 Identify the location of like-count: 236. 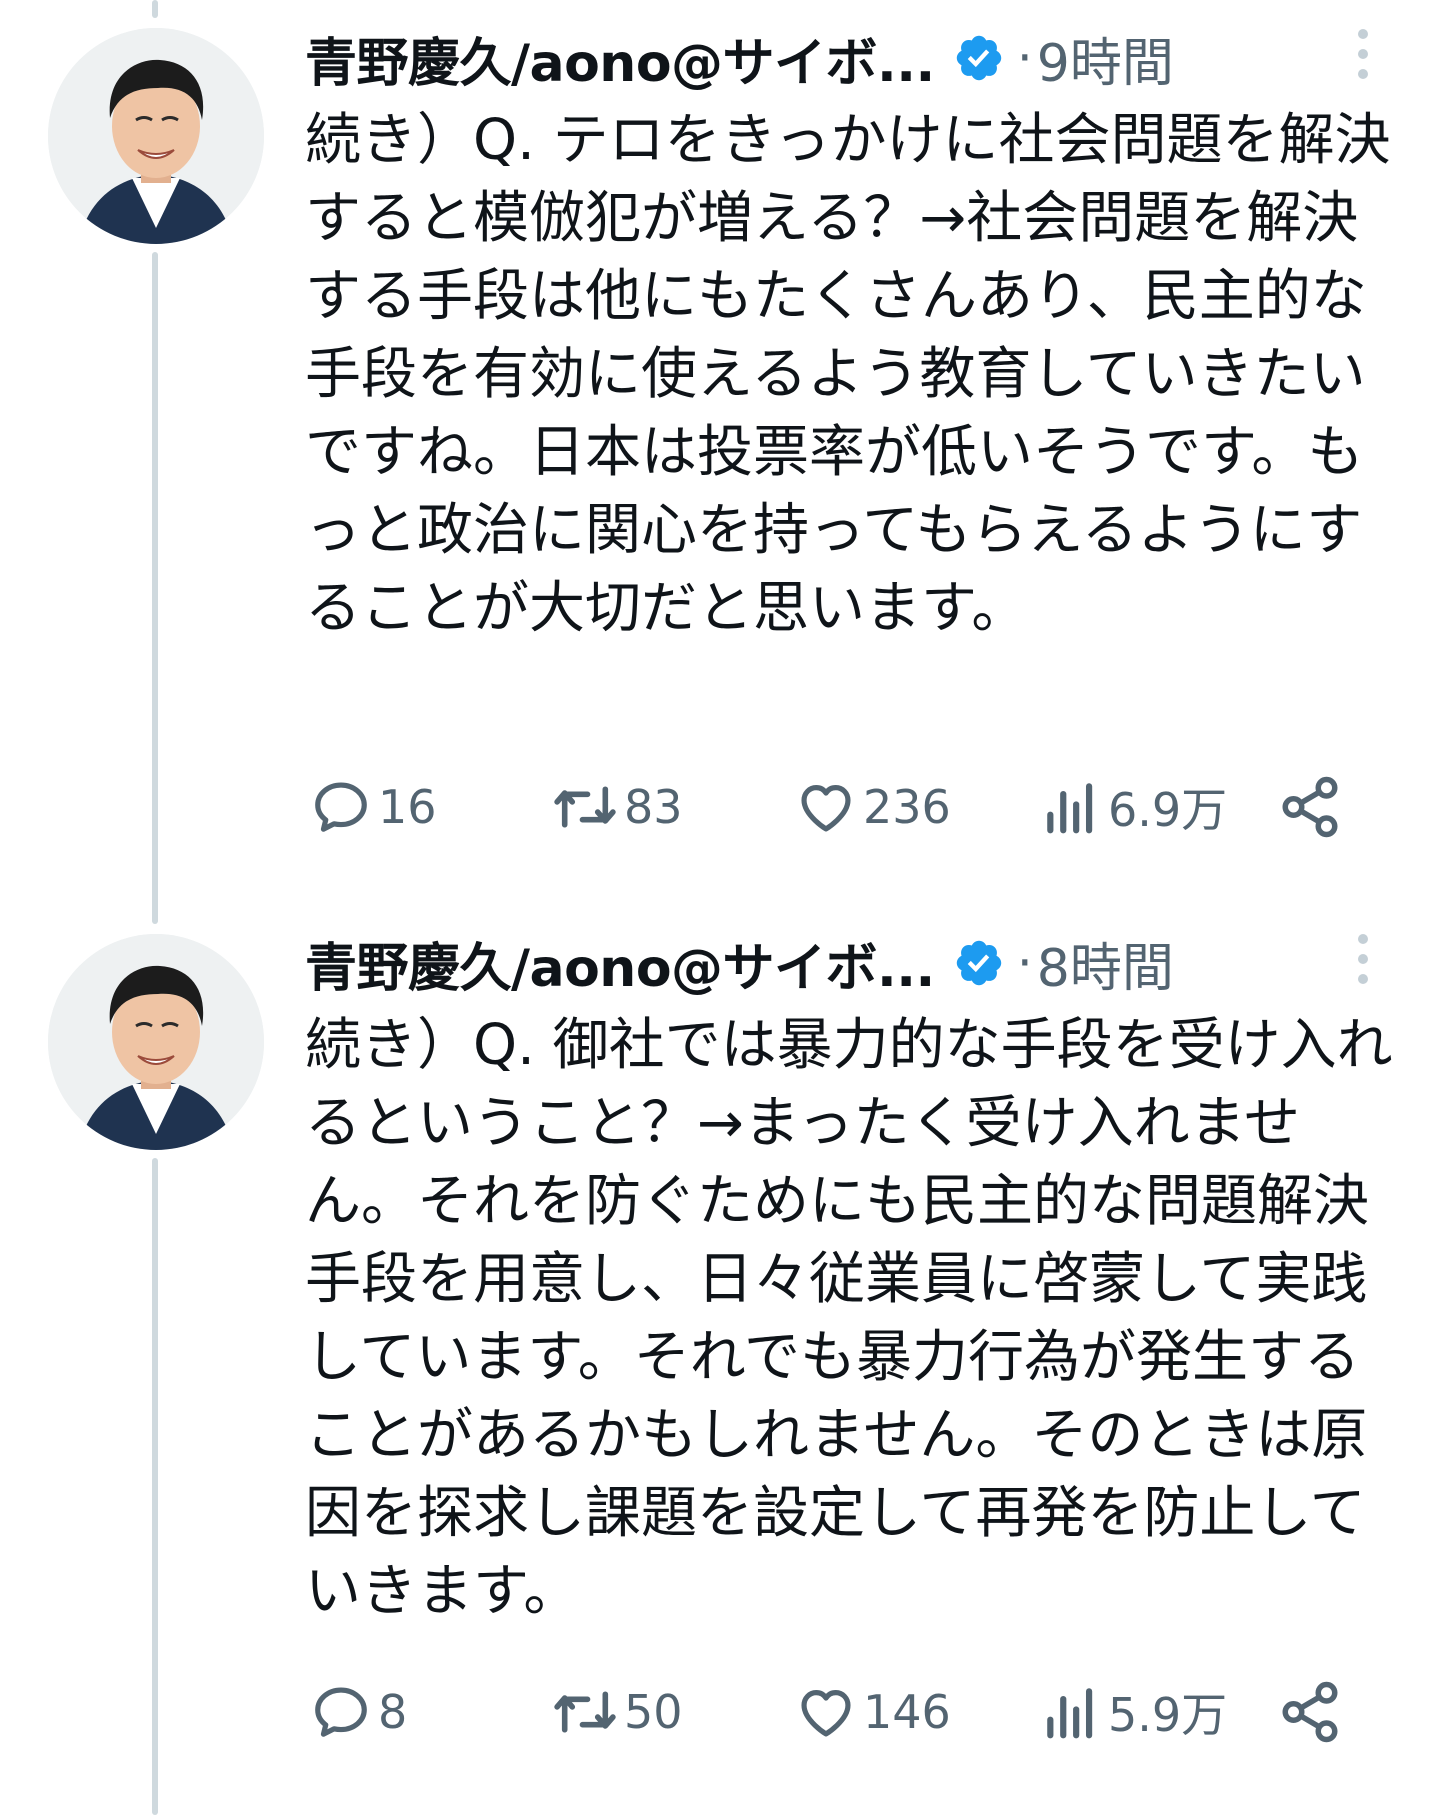
(907, 807).